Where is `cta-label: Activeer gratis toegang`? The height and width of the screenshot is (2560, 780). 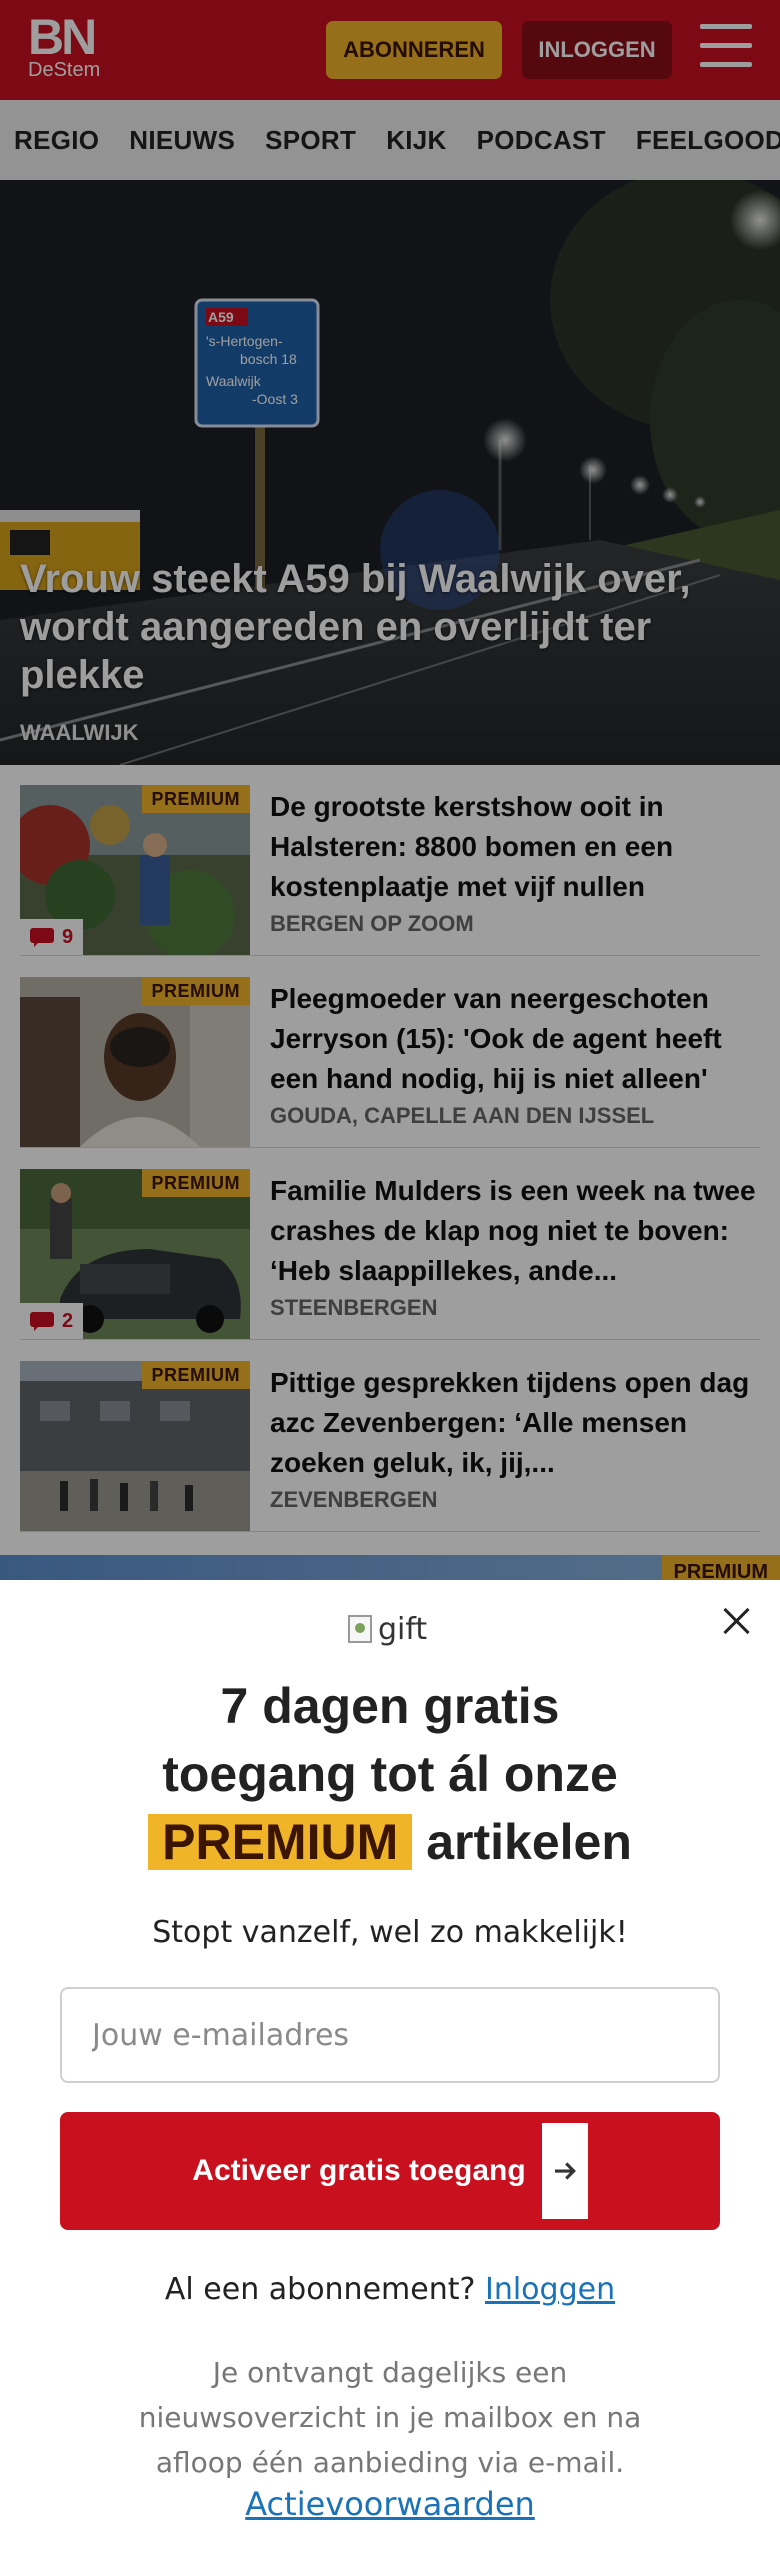 cta-label: Activeer gratis toegang is located at coordinates (359, 2170).